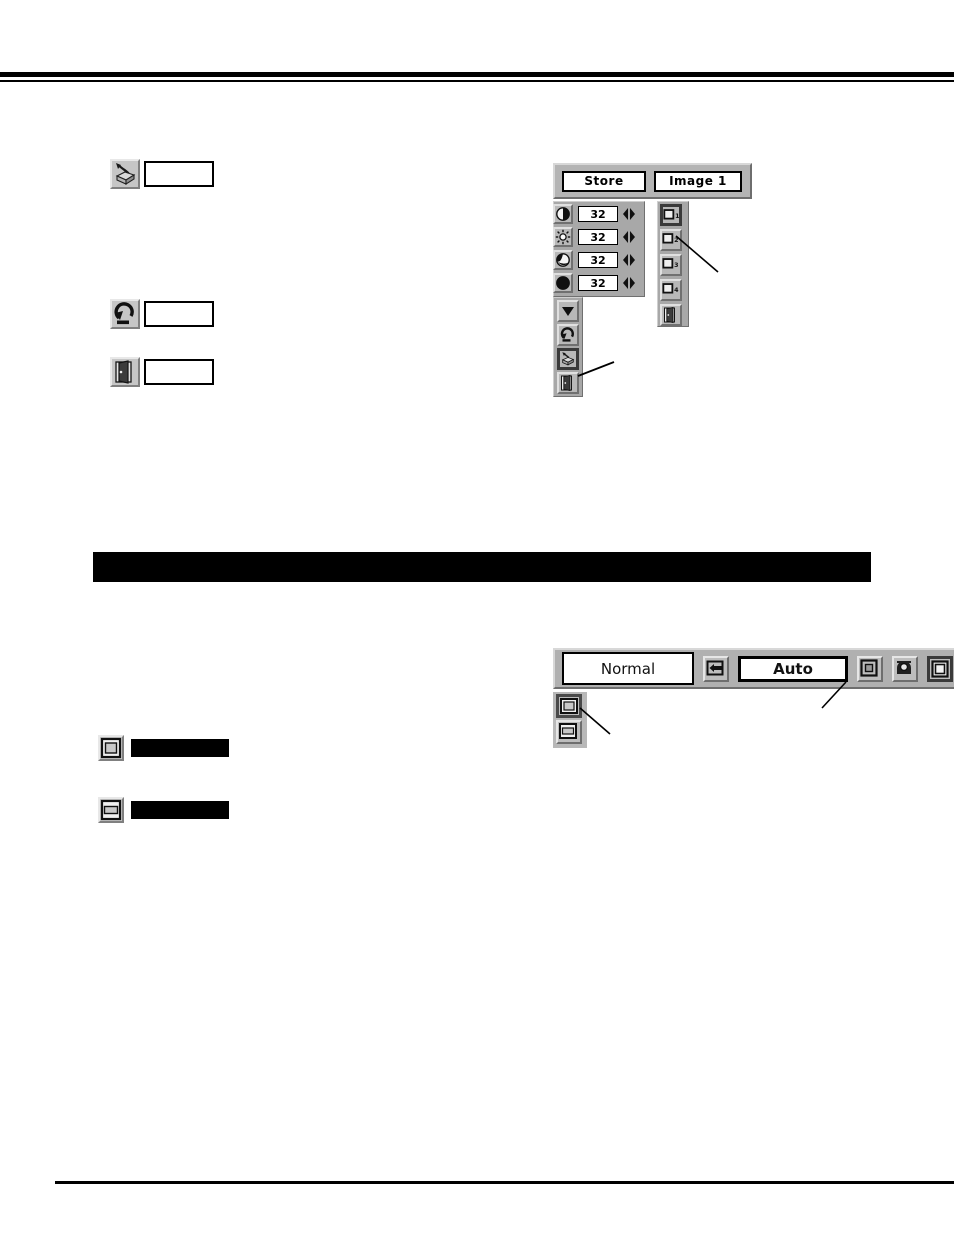 The image size is (954, 1235). I want to click on slider-row-contrast: 32, so click(594, 214).